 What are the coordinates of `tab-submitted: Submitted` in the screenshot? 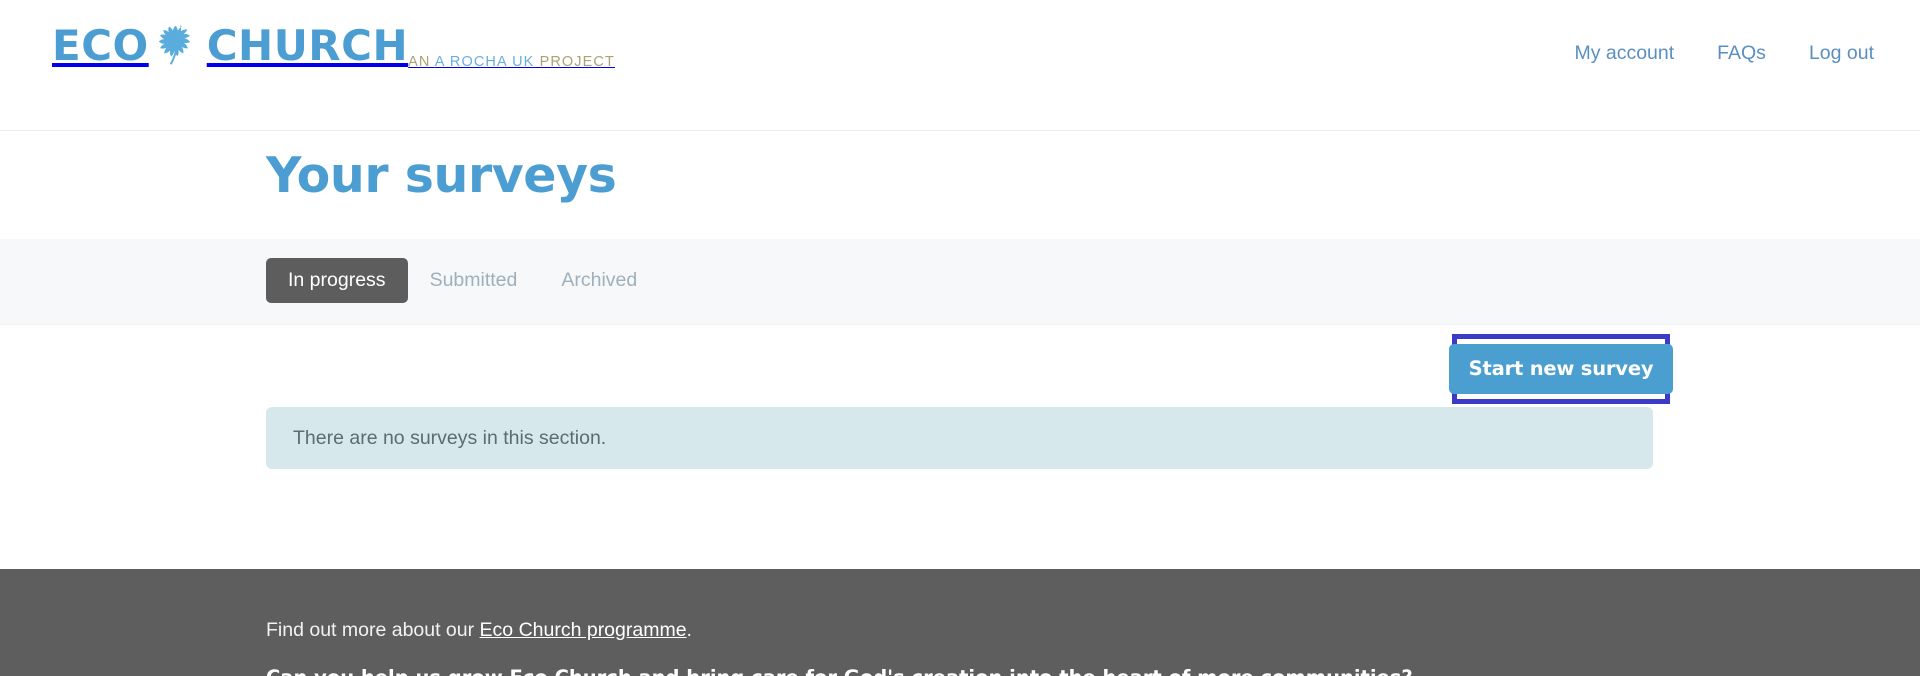 It's located at (474, 280).